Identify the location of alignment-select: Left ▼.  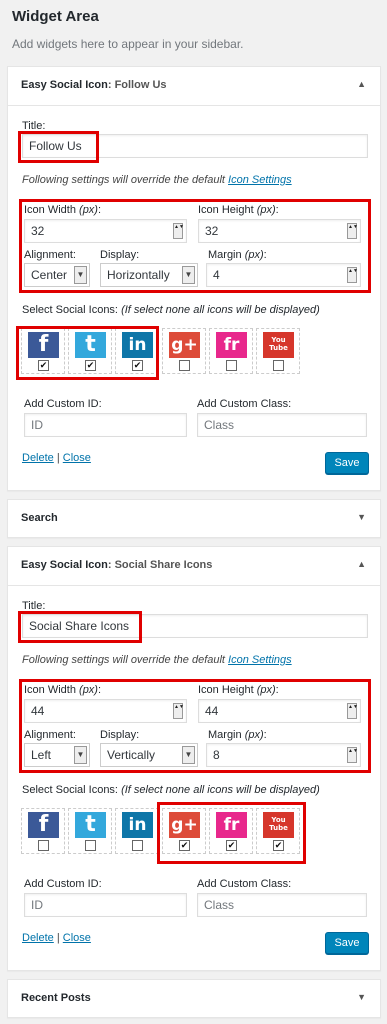
(57, 755).